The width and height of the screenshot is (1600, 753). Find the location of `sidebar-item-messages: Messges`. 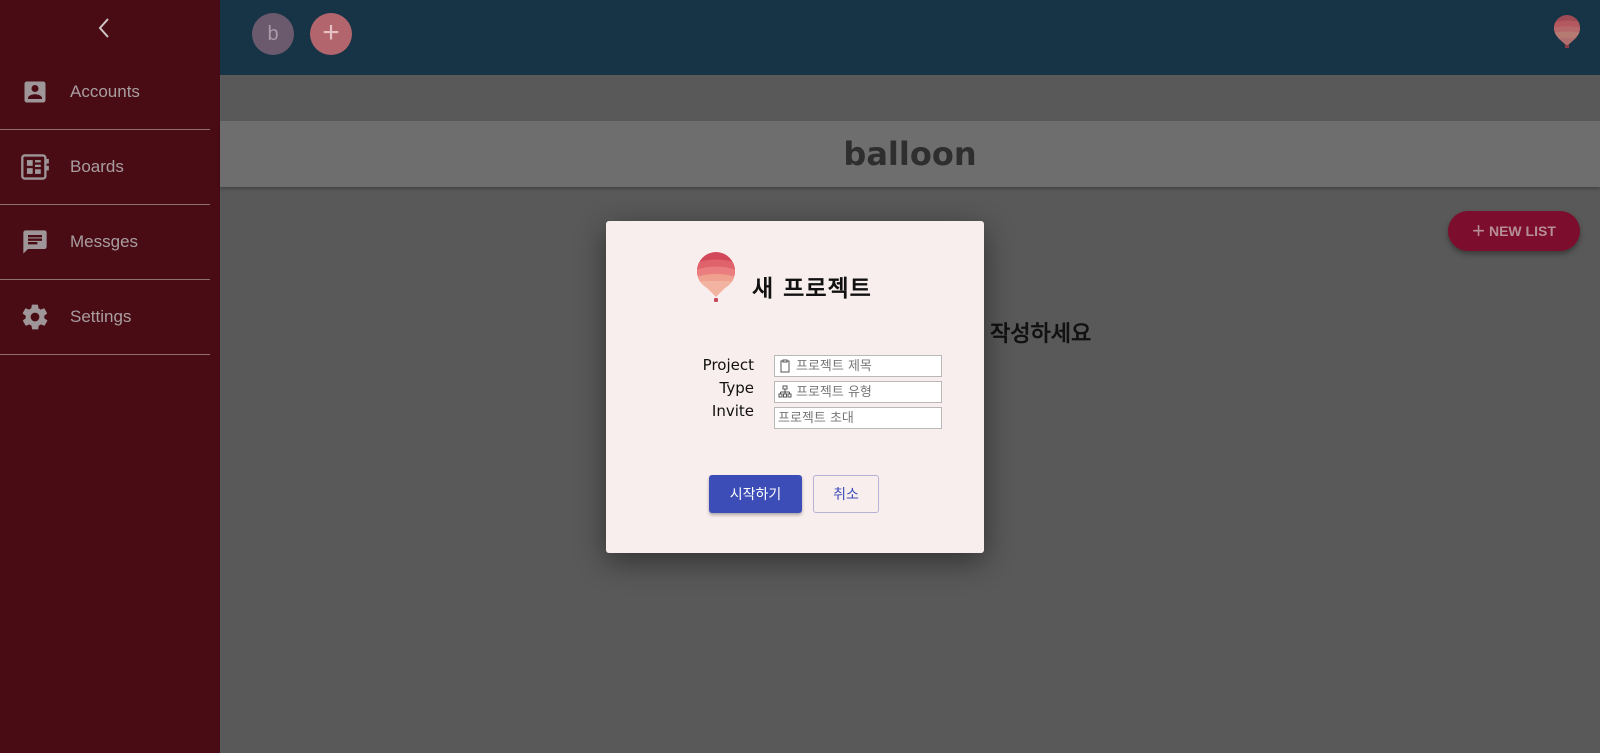

sidebar-item-messages: Messges is located at coordinates (105, 242).